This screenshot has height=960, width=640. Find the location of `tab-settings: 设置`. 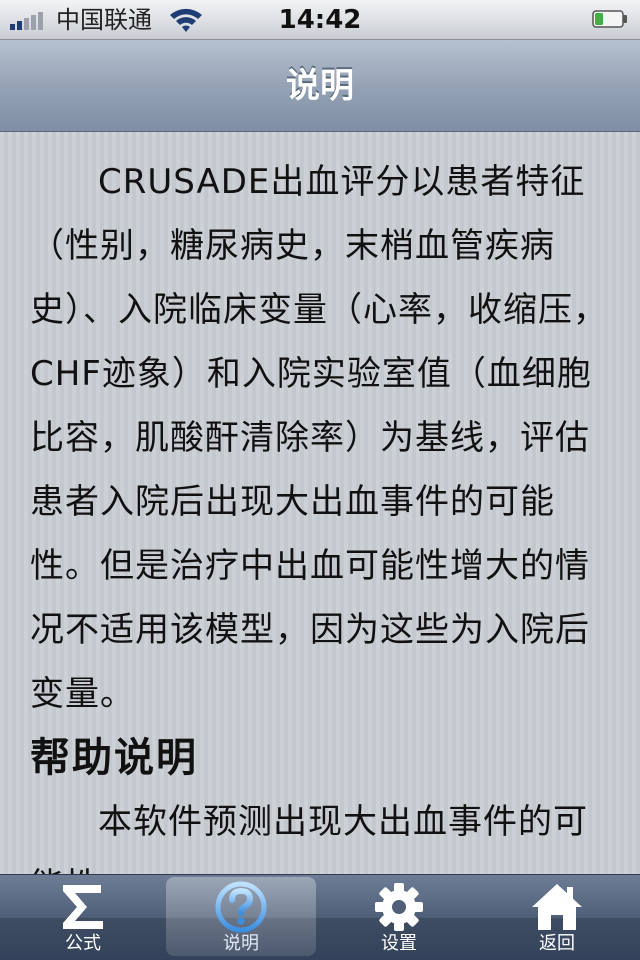

tab-settings: 设置 is located at coordinates (399, 916).